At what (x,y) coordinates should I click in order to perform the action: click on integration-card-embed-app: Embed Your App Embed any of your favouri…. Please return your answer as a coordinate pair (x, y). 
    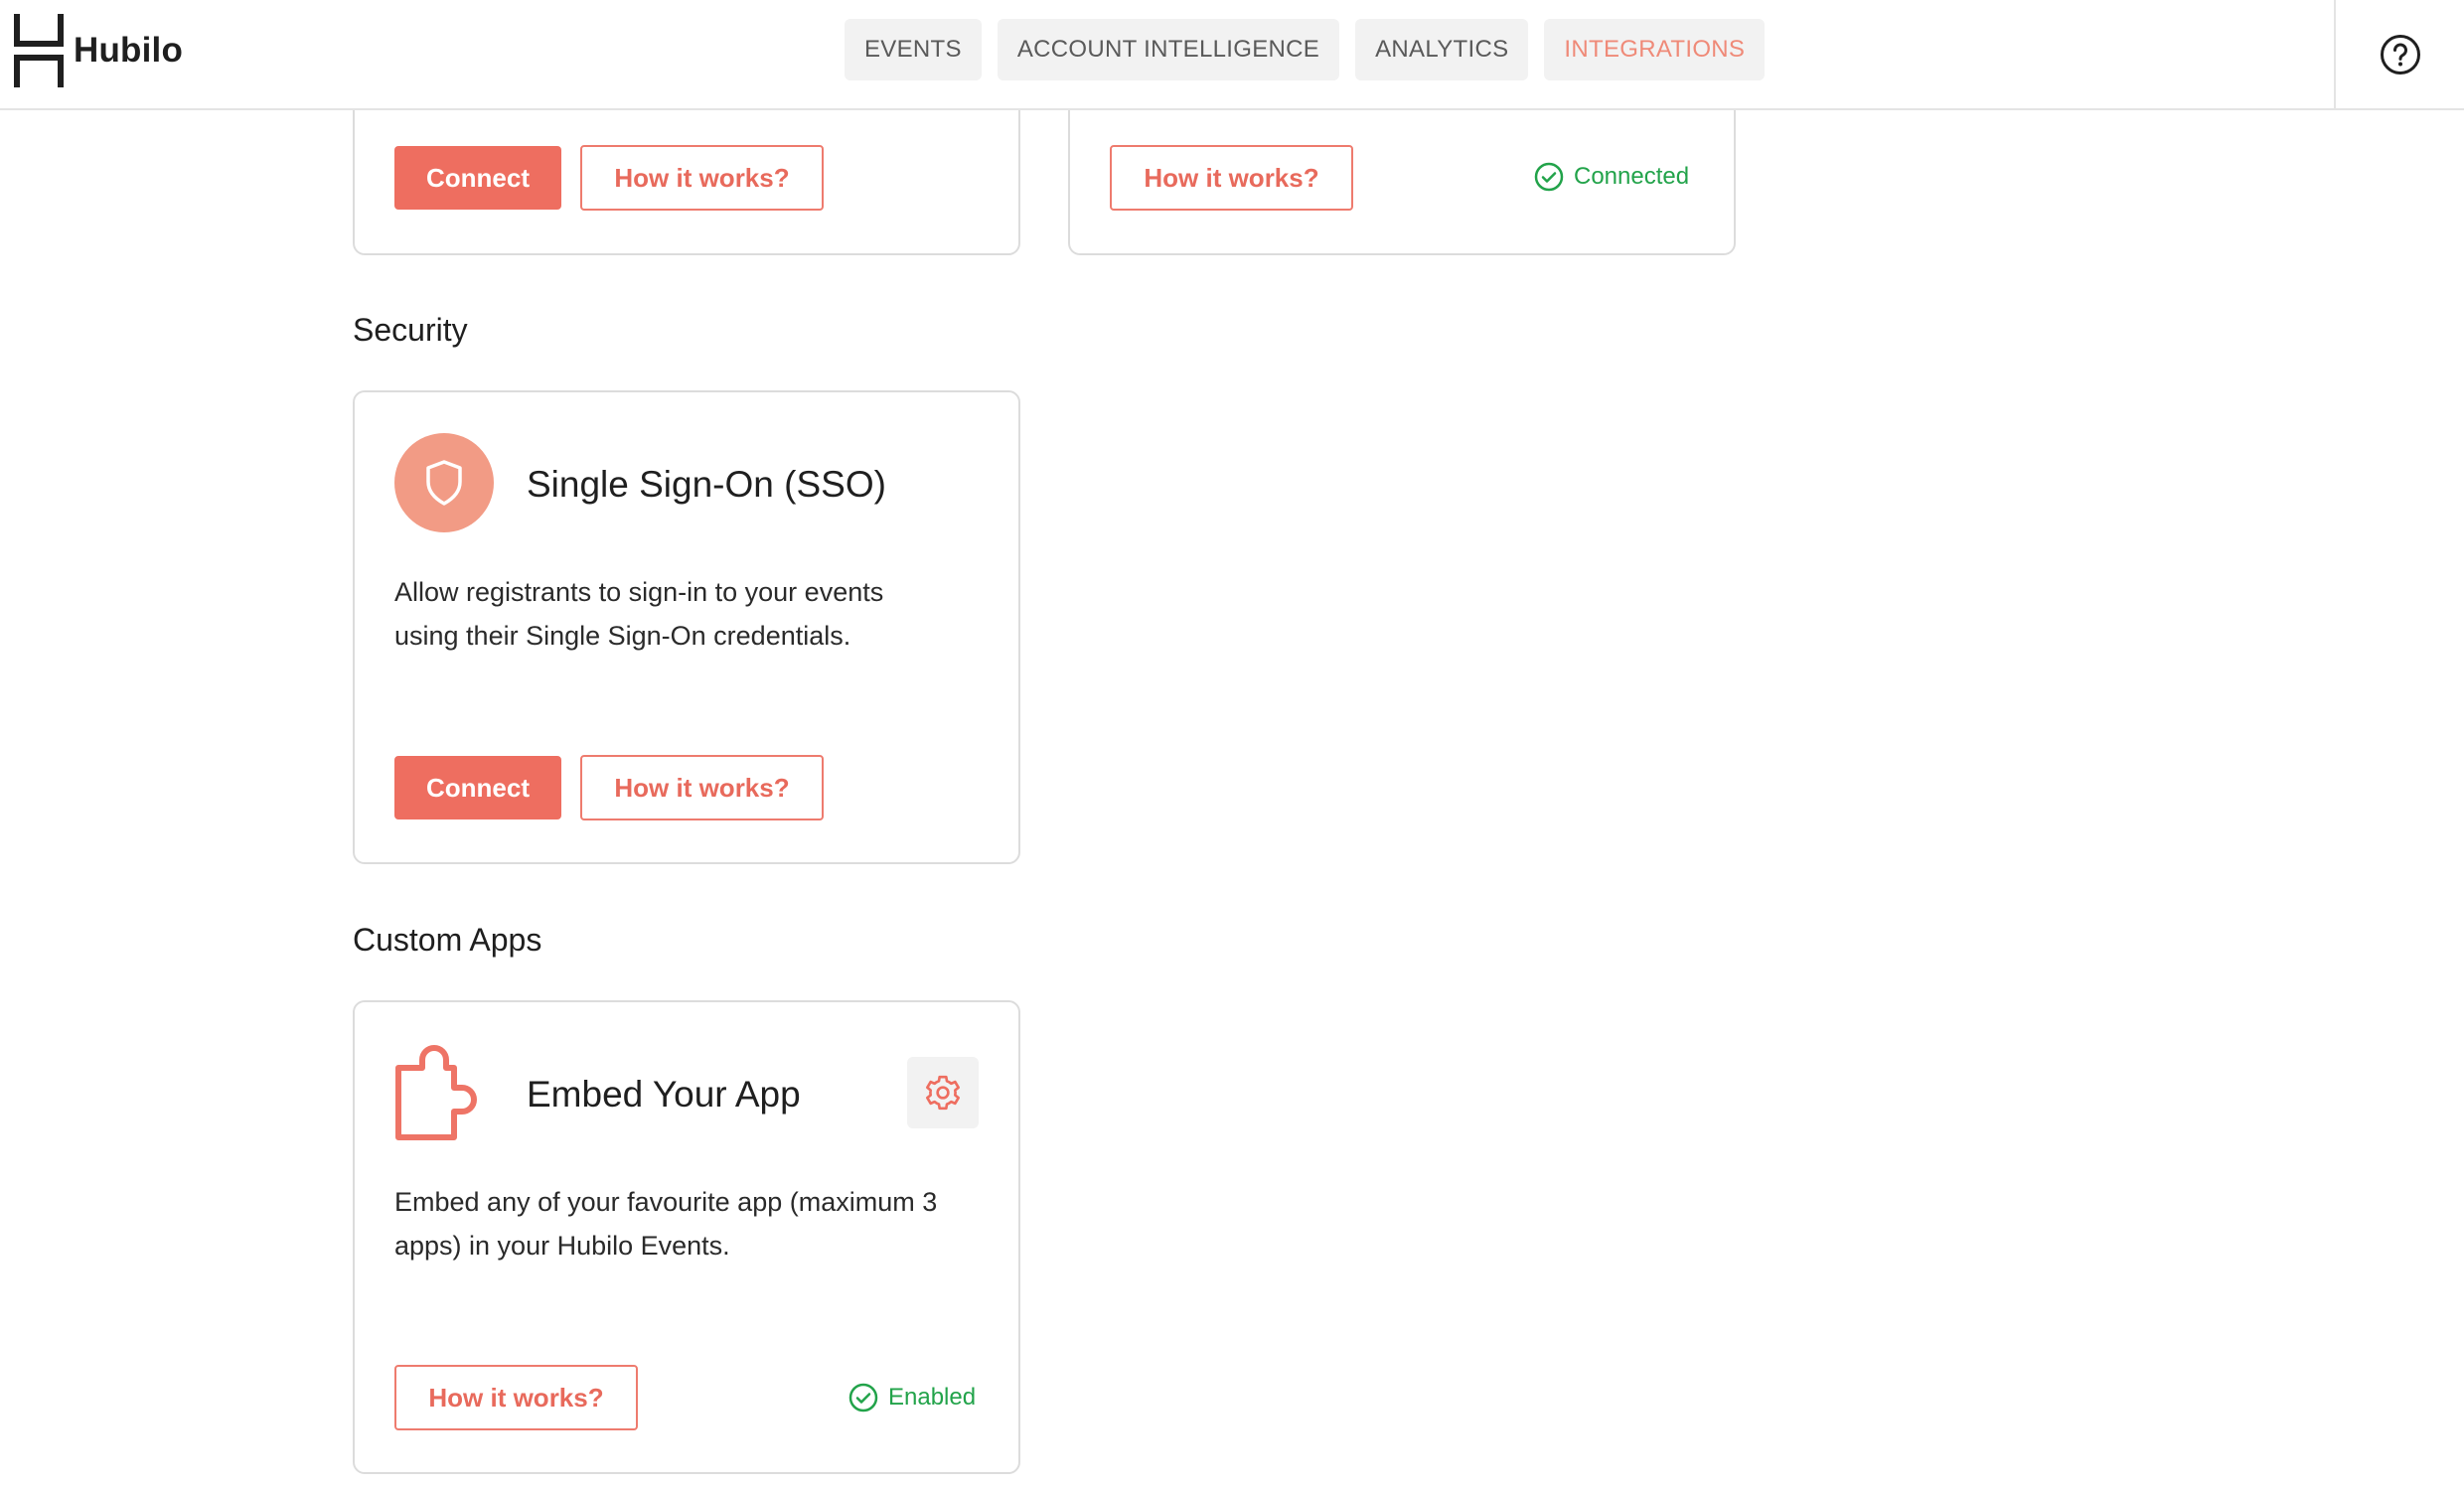
    Looking at the image, I should click on (687, 1237).